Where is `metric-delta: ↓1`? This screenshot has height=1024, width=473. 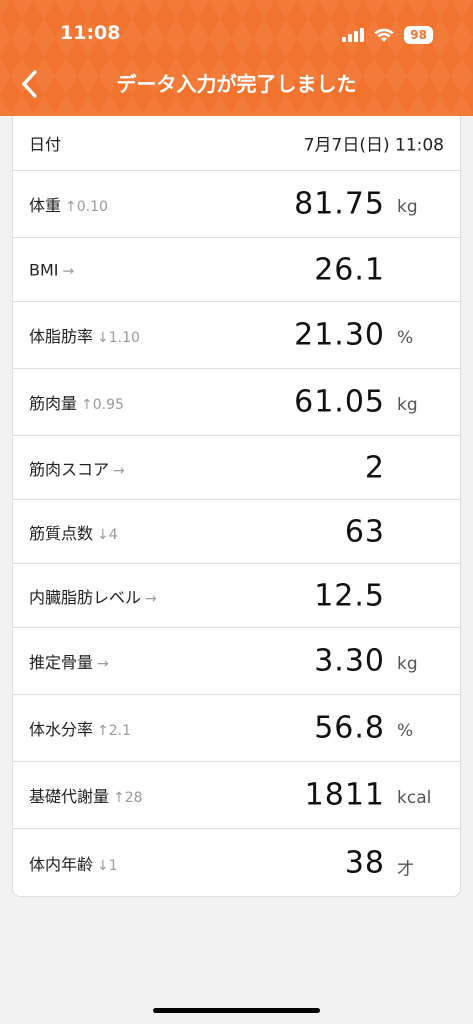 metric-delta: ↓1 is located at coordinates (107, 865).